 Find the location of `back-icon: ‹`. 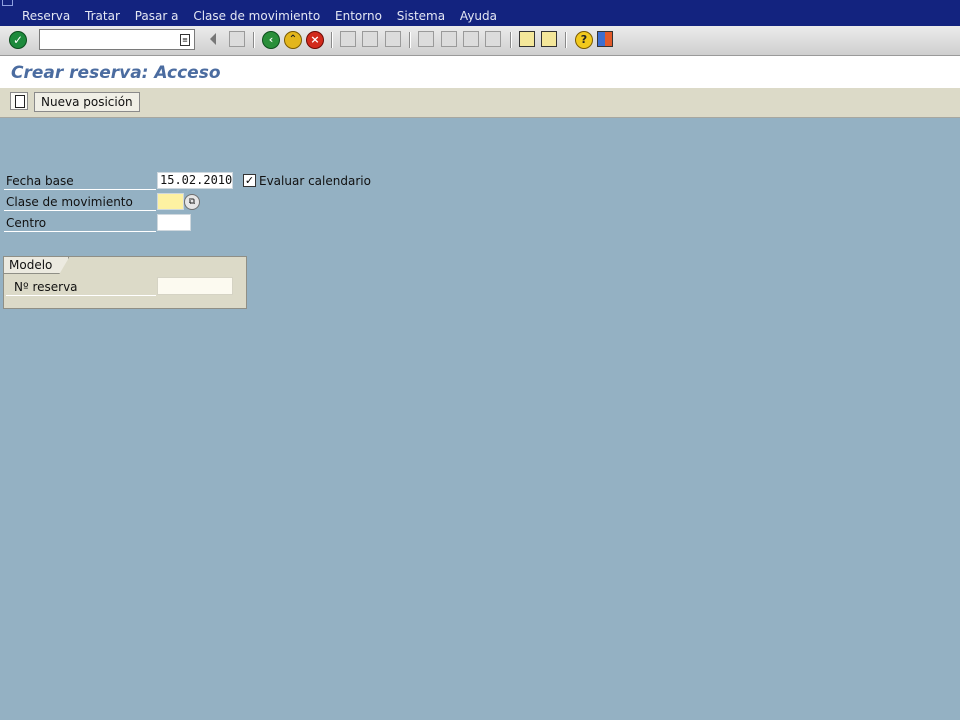

back-icon: ‹ is located at coordinates (271, 40).